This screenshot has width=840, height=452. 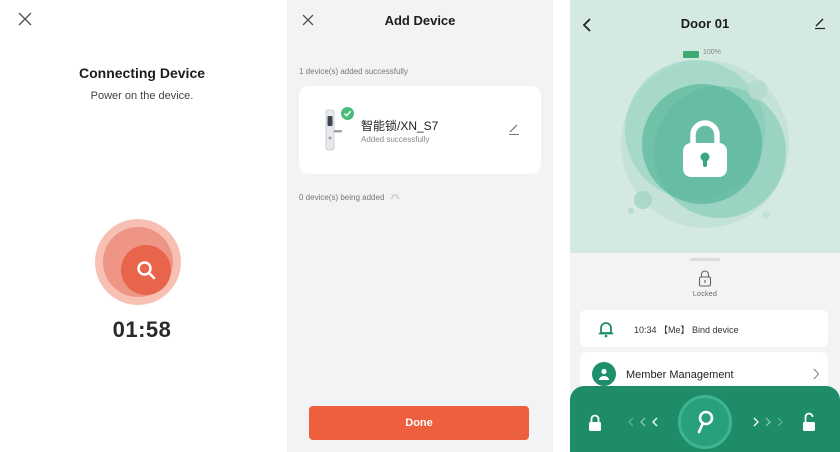 I want to click on close-icon, so click(x=25, y=19).